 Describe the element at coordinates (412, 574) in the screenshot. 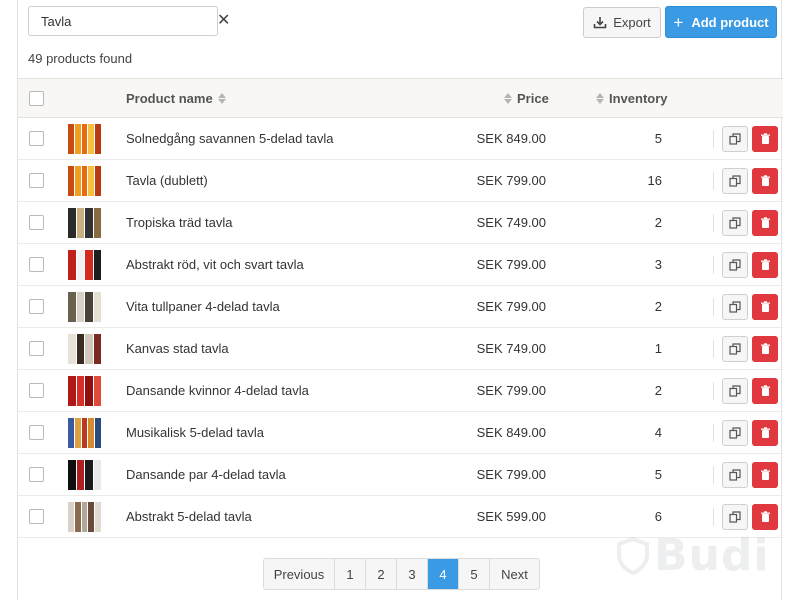

I see `page-3-button: 3` at that location.